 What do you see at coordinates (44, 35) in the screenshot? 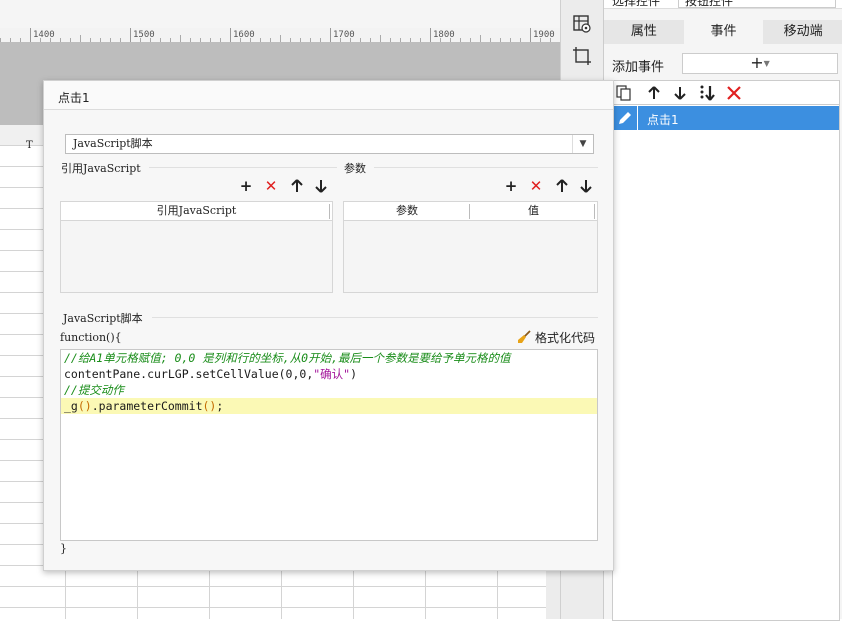
I see `ruler-tick: 1400` at bounding box center [44, 35].